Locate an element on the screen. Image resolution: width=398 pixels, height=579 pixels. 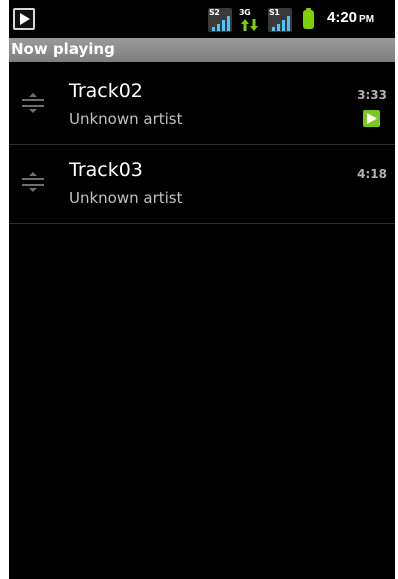
track-row: Track02 Unknown artist 3:33 is located at coordinates (202, 105).